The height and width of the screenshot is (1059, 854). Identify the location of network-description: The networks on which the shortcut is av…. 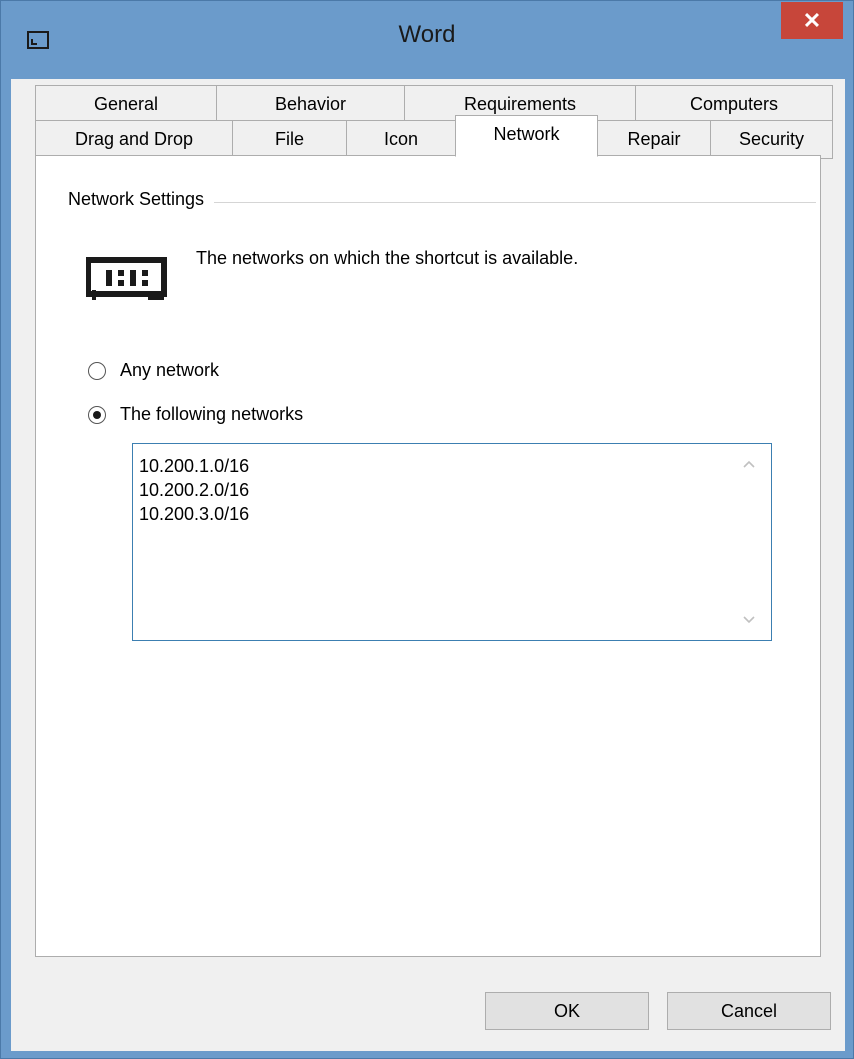
(387, 258).